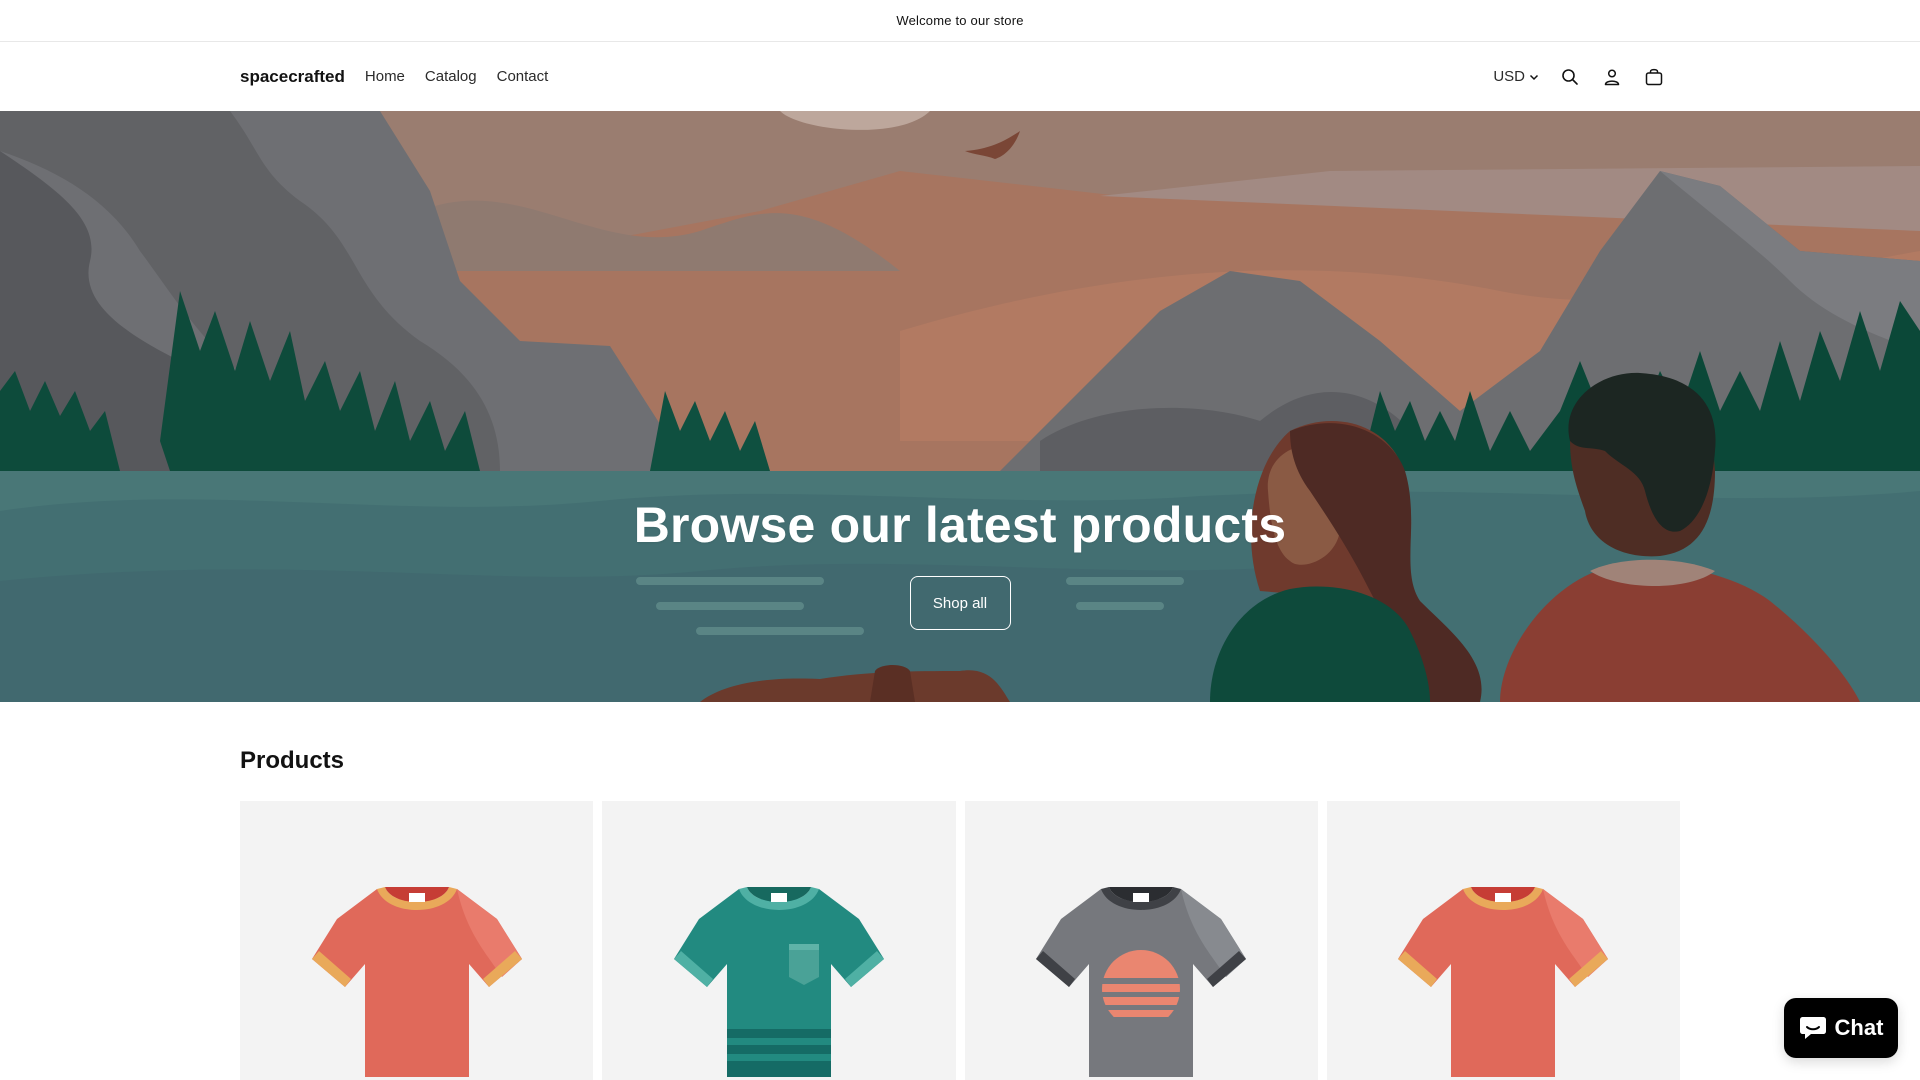 This screenshot has width=1920, height=1080. I want to click on announcement-bar: Welcome to our store, so click(960, 21).